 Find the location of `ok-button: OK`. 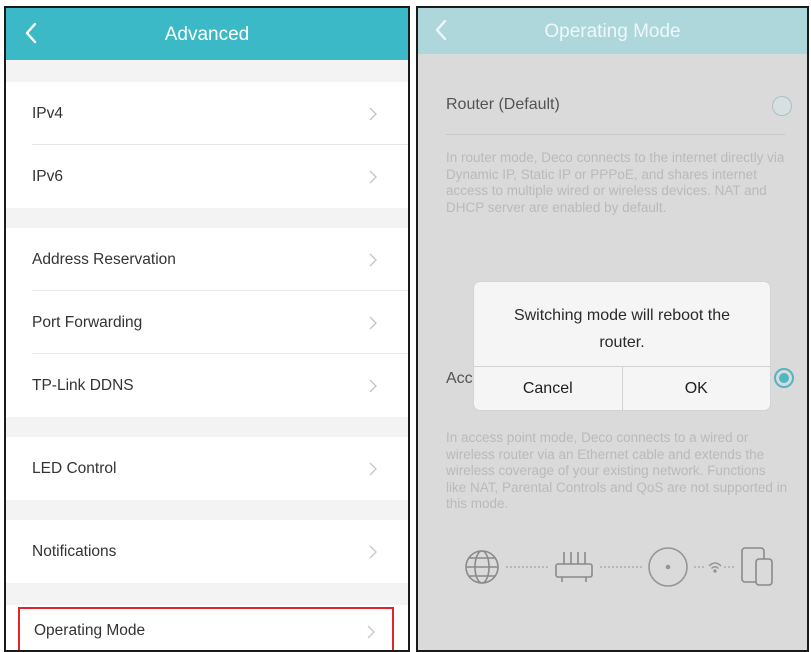

ok-button: OK is located at coordinates (696, 388).